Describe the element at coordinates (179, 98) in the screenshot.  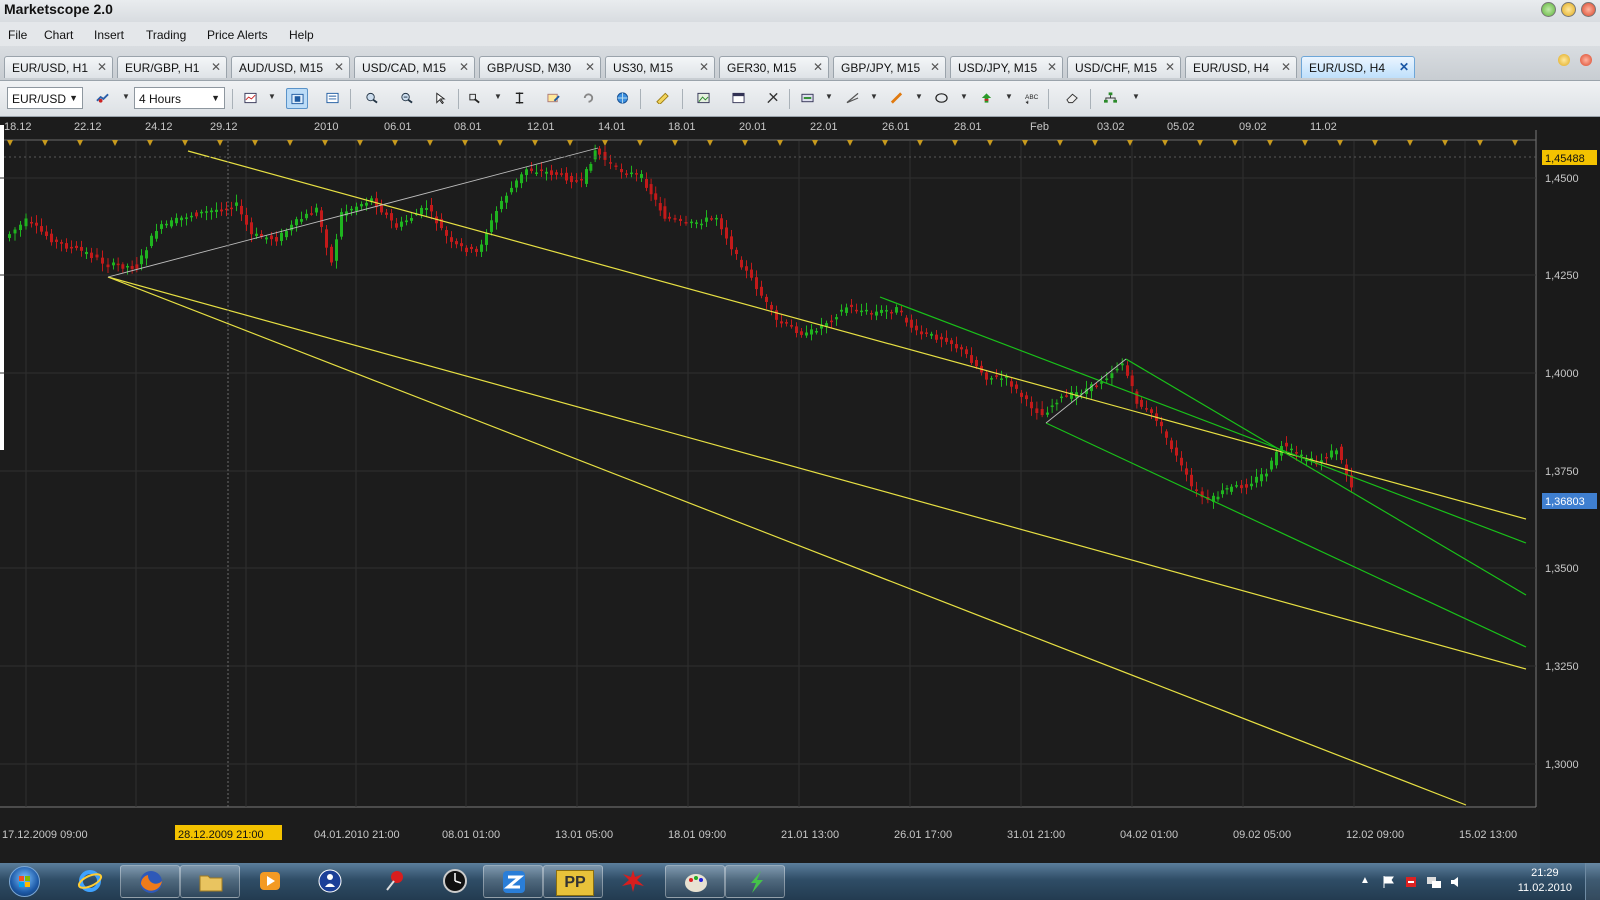
I see `timeframe-select: 4 Hours ▼` at that location.